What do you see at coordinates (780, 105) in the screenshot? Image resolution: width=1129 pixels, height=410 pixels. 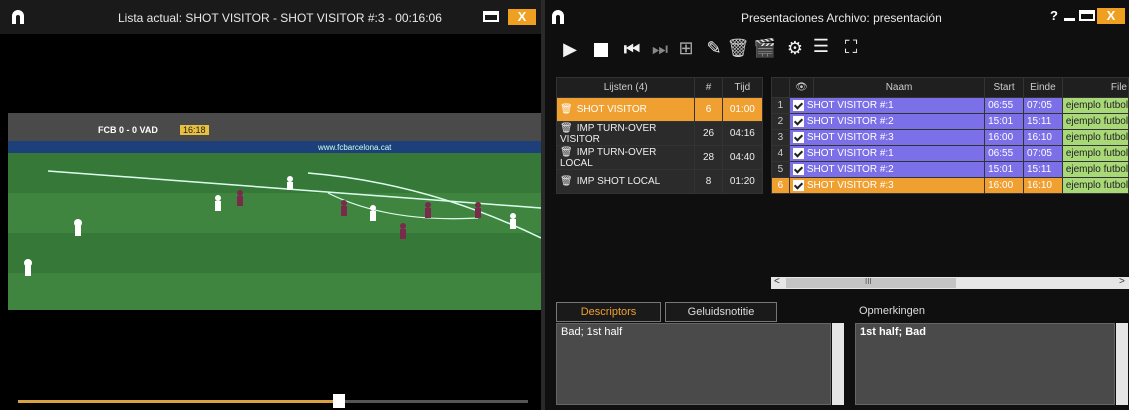 I see `clip-index: 1` at bounding box center [780, 105].